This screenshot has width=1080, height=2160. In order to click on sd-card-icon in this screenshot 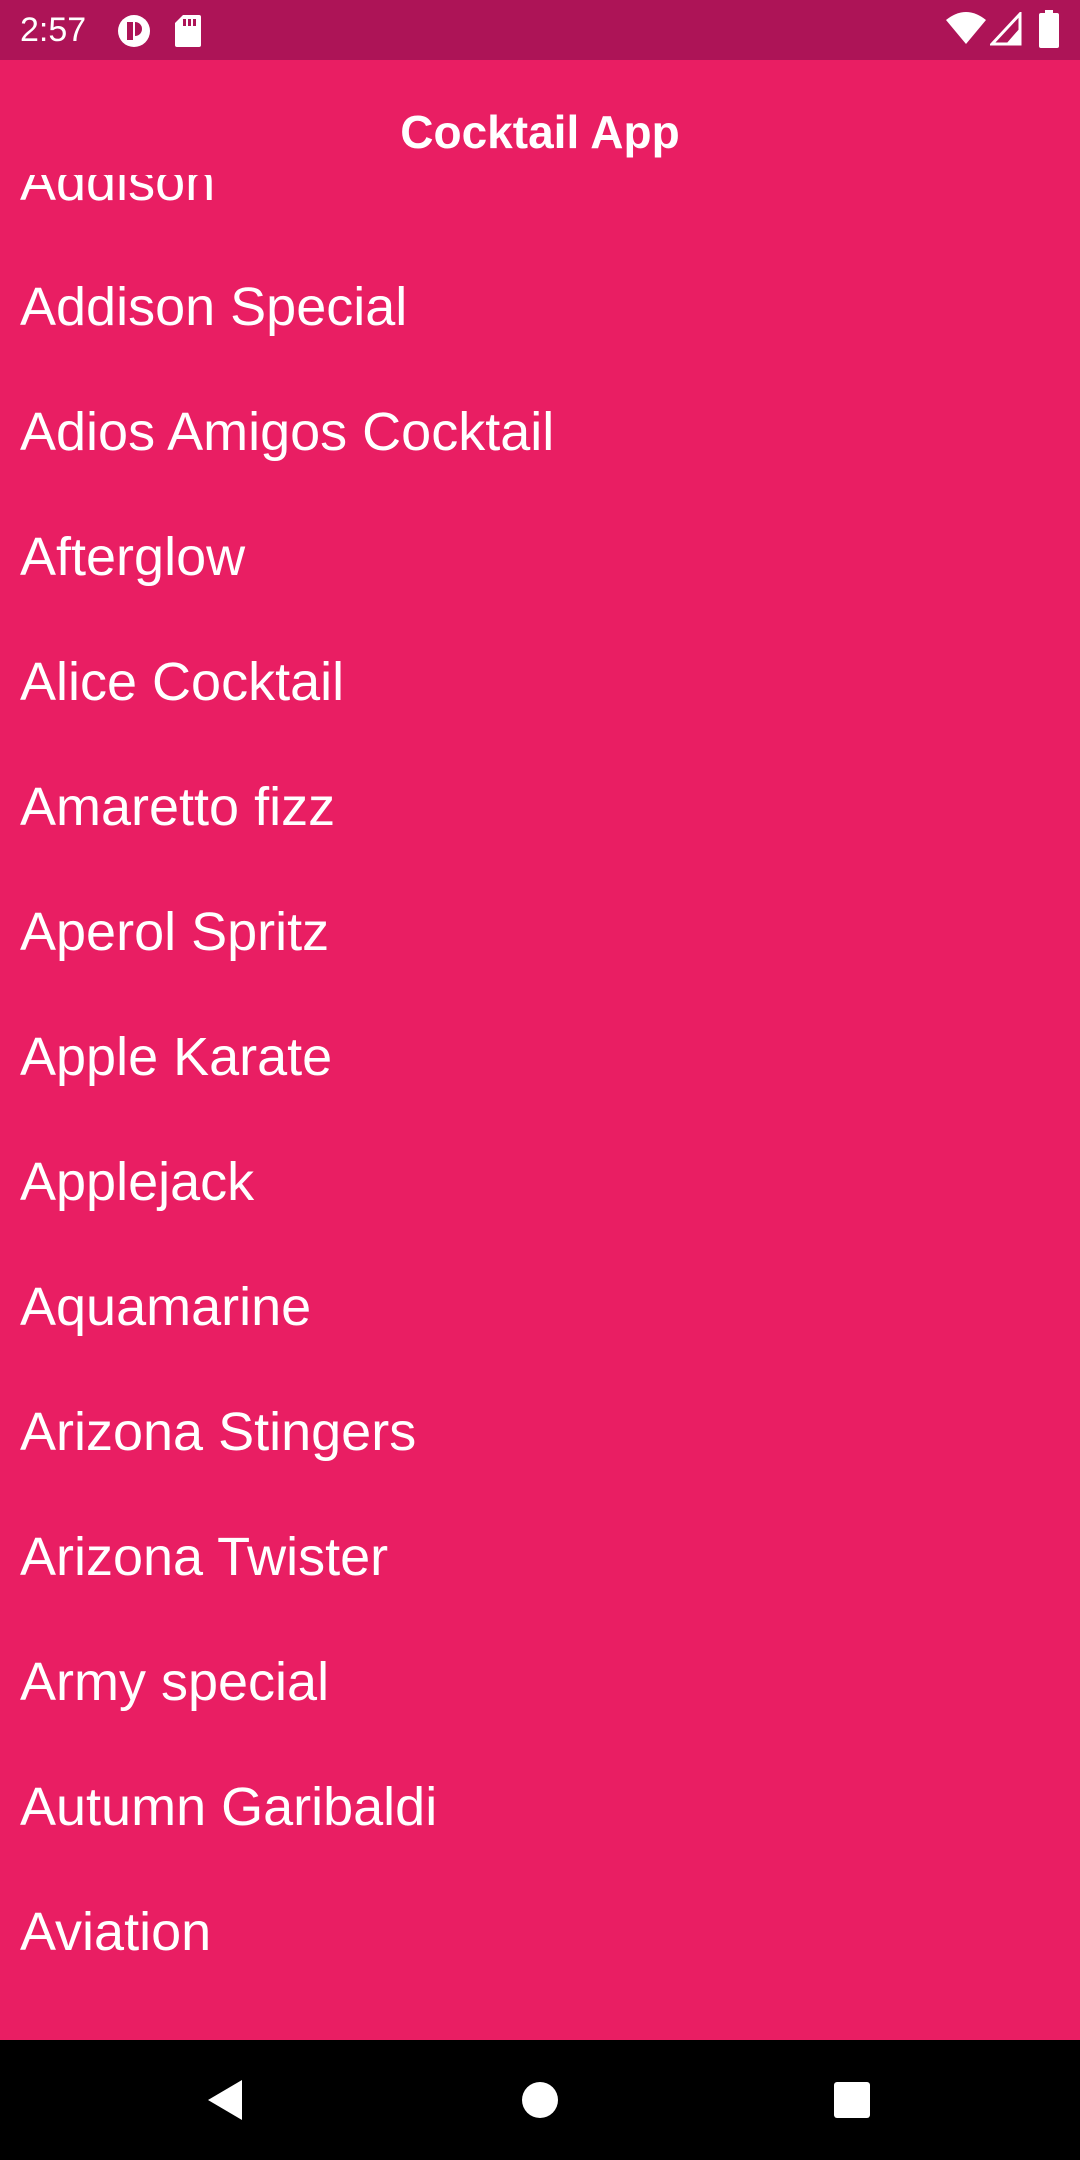, I will do `click(188, 33)`.